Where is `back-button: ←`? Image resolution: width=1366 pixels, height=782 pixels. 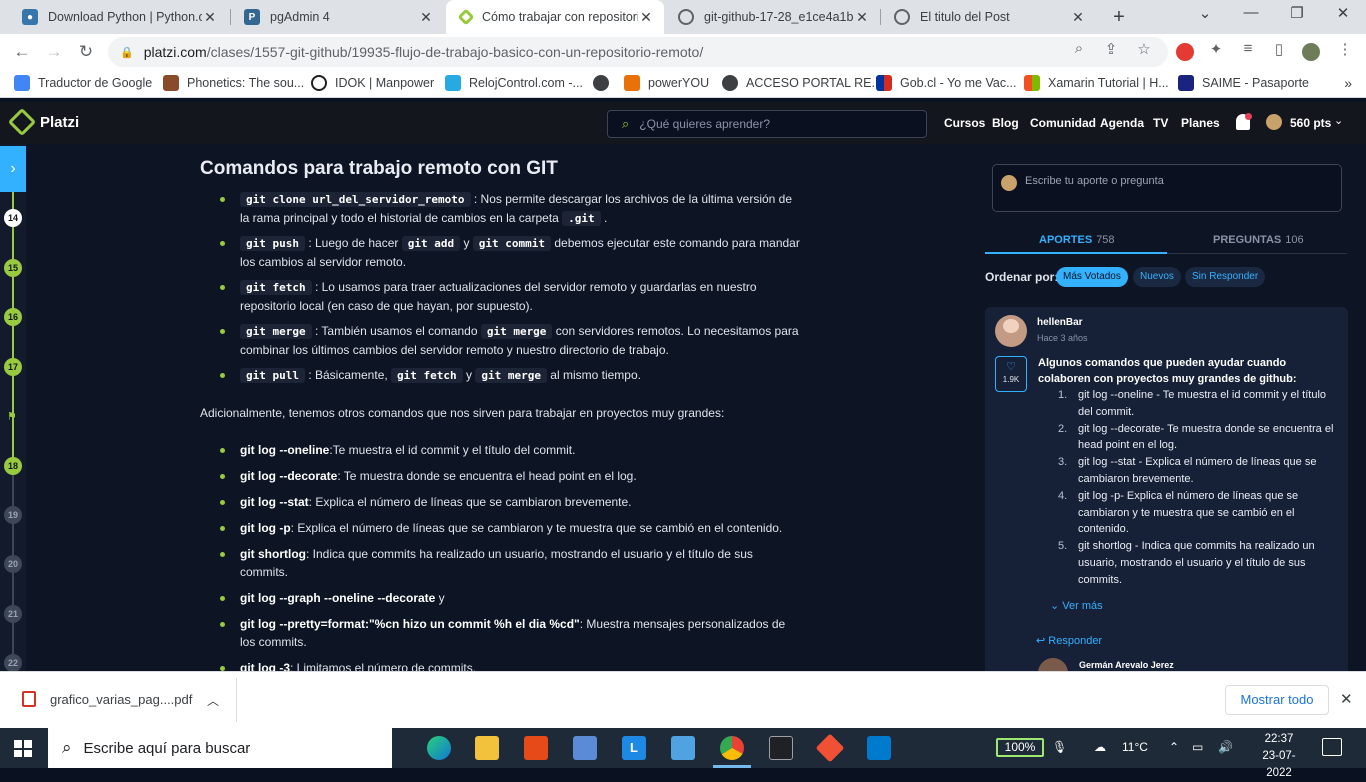 back-button: ← is located at coordinates (22, 52).